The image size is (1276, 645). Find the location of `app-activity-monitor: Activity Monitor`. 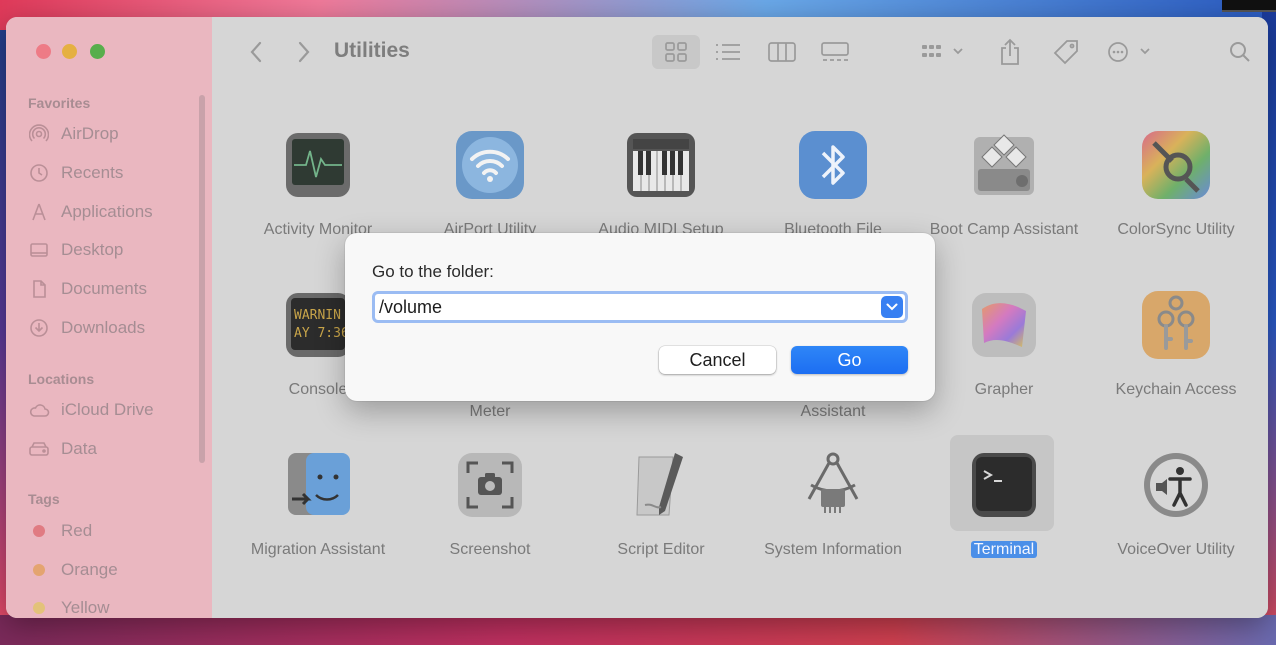

app-activity-monitor: Activity Monitor is located at coordinates (318, 185).